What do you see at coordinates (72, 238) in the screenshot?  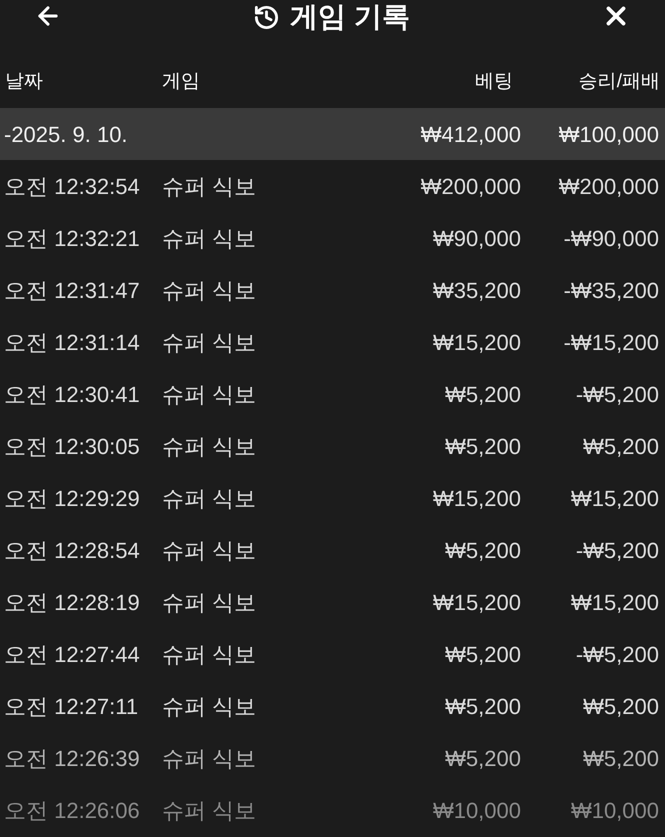 I see `time-cell-text: 오전 12:32:21` at bounding box center [72, 238].